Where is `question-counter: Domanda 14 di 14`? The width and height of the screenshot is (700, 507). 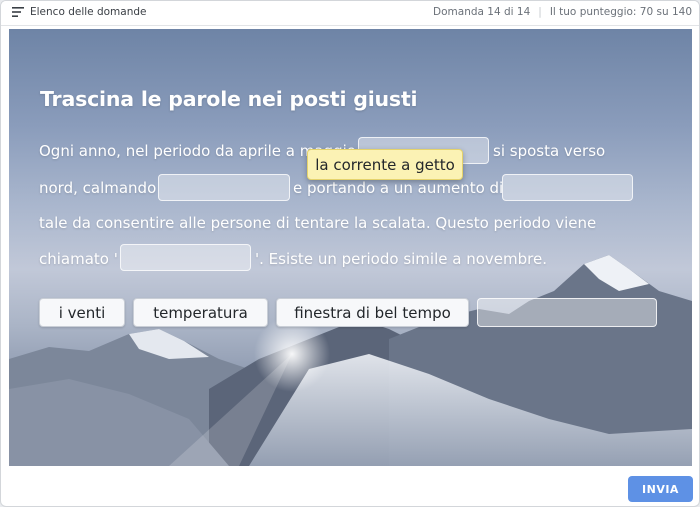
question-counter: Domanda 14 di 14 is located at coordinates (482, 12).